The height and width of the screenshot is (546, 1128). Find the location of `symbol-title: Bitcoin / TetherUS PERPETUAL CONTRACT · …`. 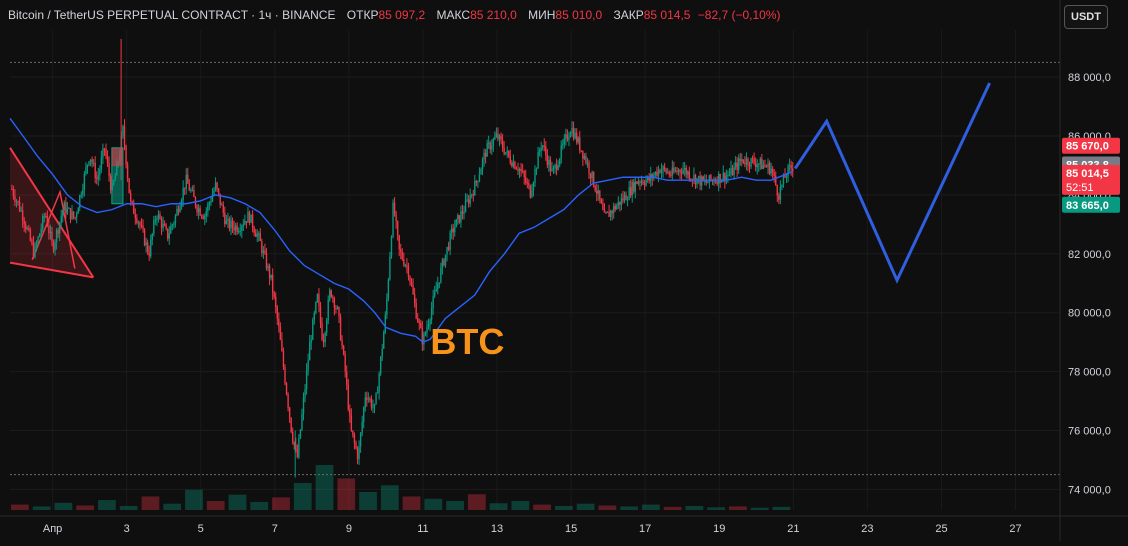

symbol-title: Bitcoin / TetherUS PERPETUAL CONTRACT · … is located at coordinates (171, 15).